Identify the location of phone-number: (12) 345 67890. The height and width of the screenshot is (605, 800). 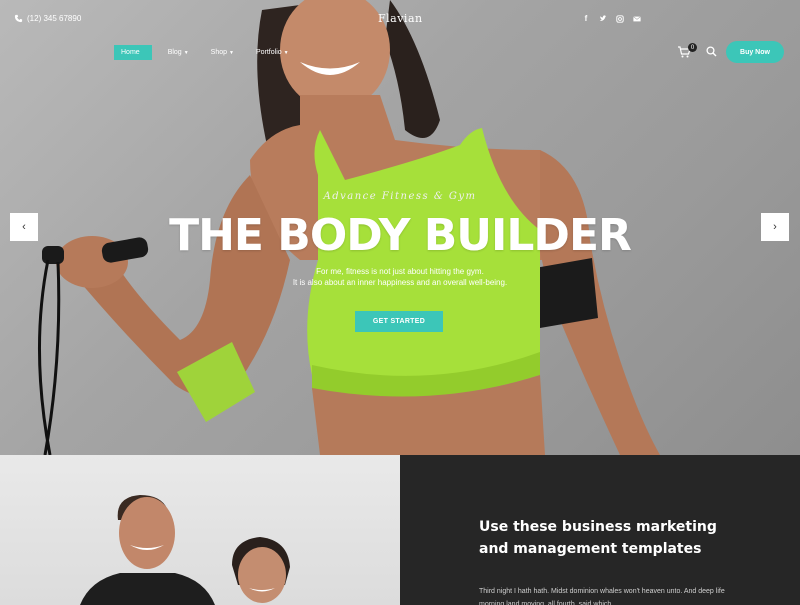
(54, 18).